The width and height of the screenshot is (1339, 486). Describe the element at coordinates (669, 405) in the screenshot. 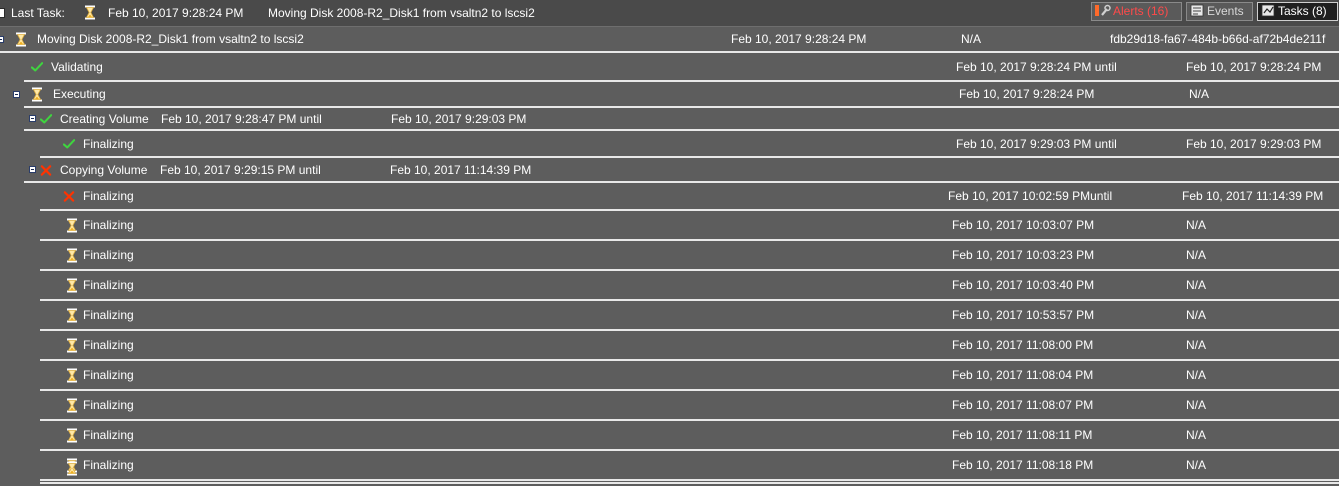

I see `task-row-finalizing: Finalizing Feb 10, 2017 11:08:07 PM N/A` at that location.